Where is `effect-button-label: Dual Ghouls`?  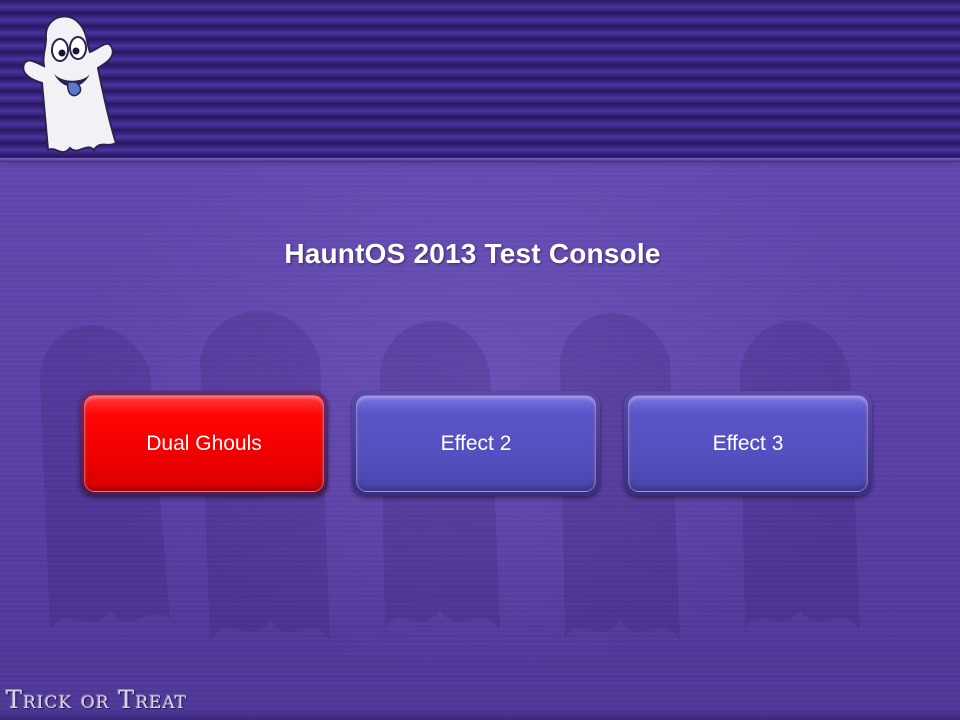
effect-button-label: Dual Ghouls is located at coordinates (204, 443).